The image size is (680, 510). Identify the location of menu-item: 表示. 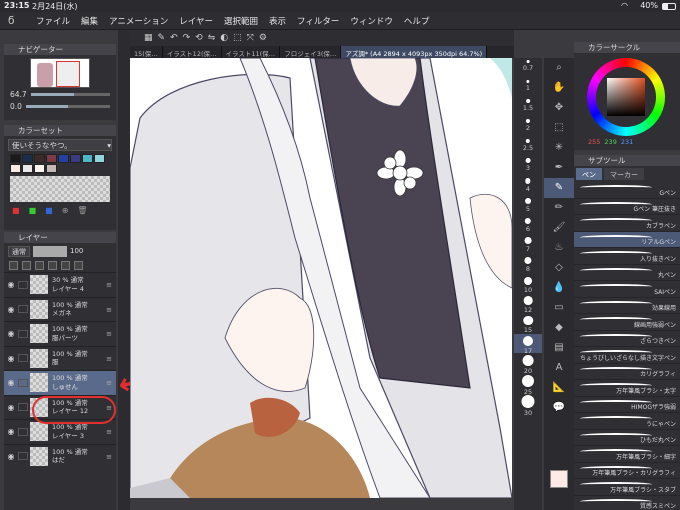
(277, 21).